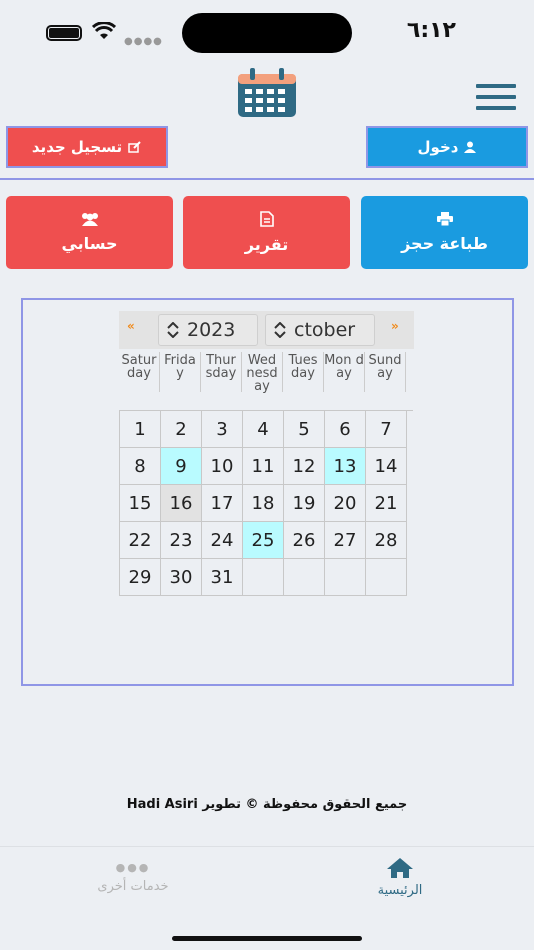  Describe the element at coordinates (496, 97) in the screenshot. I see `hamburger-icon` at that location.